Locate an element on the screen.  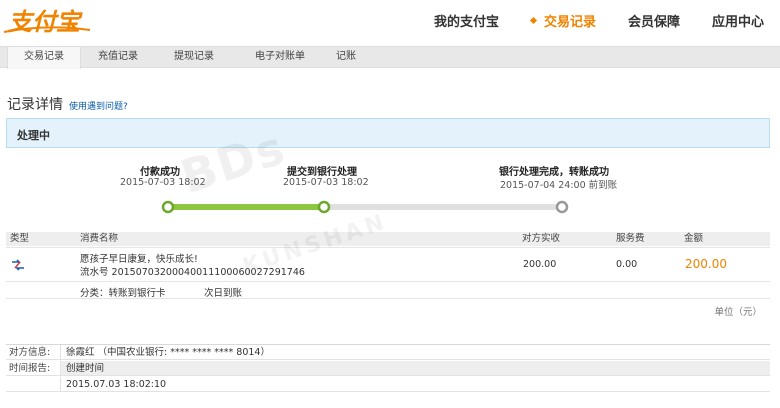
step-1-time: 2015-07-03 18:02 is located at coordinates (163, 182).